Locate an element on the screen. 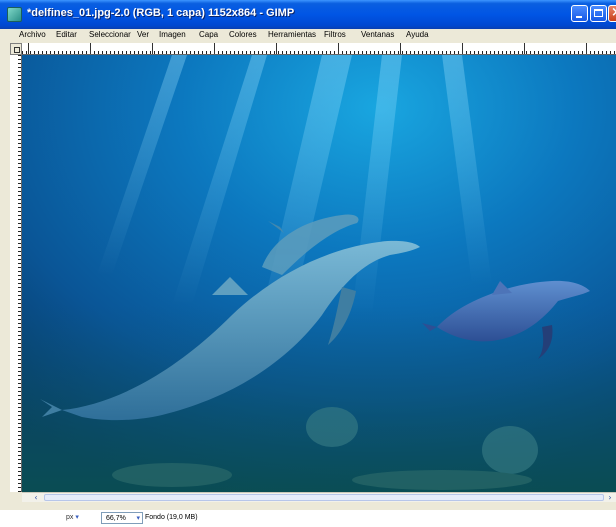 This screenshot has height=527, width=616. zoom-select: 66,7% ▾ is located at coordinates (122, 518).